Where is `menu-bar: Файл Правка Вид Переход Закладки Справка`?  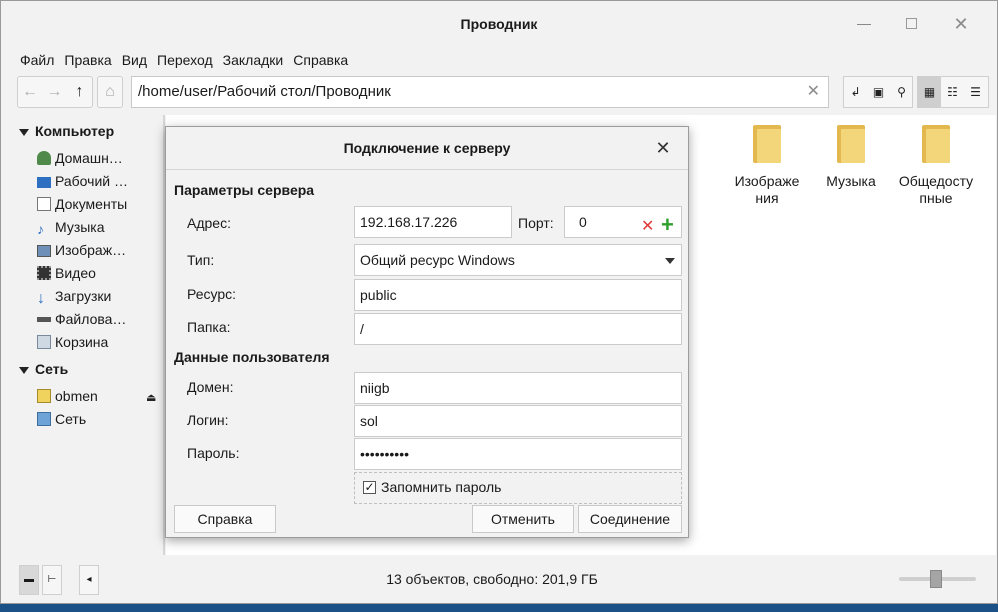
menu-bar: Файл Правка Вид Переход Закладки Справка is located at coordinates (184, 60).